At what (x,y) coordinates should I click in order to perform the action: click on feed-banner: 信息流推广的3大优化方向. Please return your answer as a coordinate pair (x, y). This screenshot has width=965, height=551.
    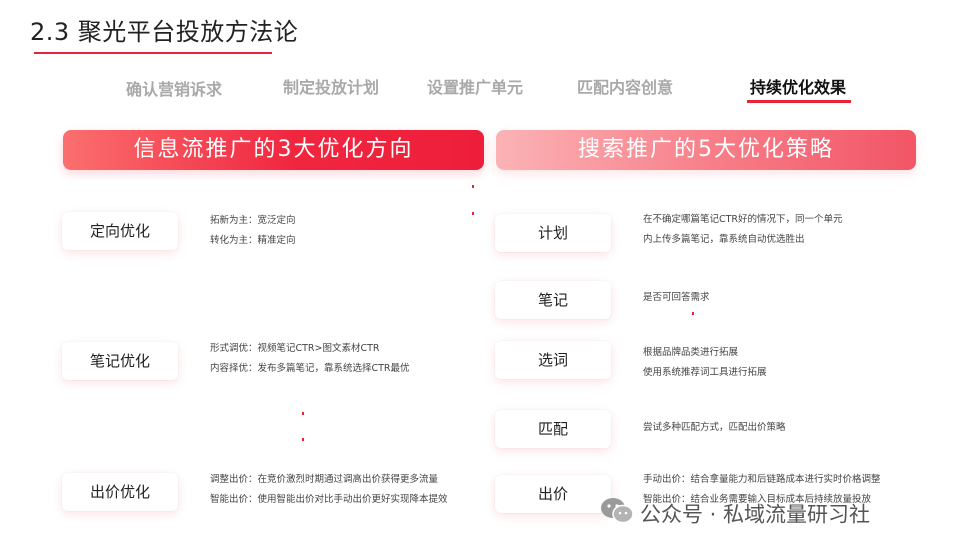
    Looking at the image, I should click on (273, 150).